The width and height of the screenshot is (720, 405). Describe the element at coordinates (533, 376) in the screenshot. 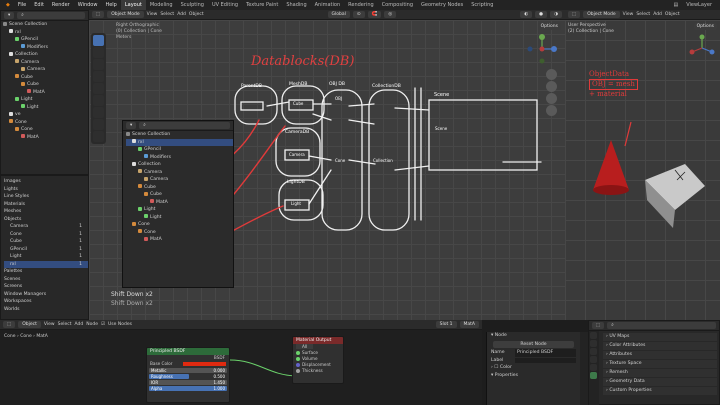

I see `node-properties-section: ▾ Properties` at that location.